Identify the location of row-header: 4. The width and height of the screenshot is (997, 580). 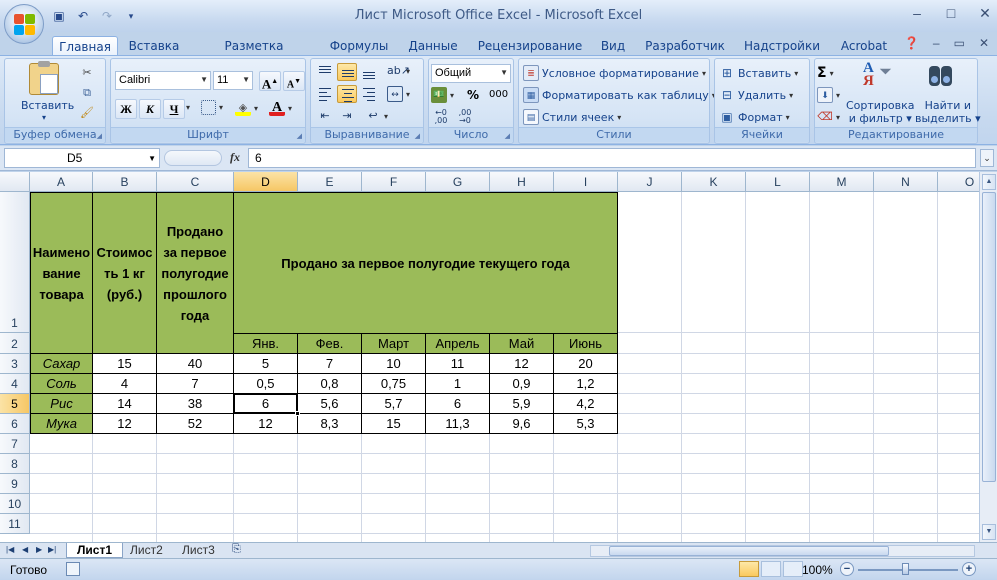
(15, 384).